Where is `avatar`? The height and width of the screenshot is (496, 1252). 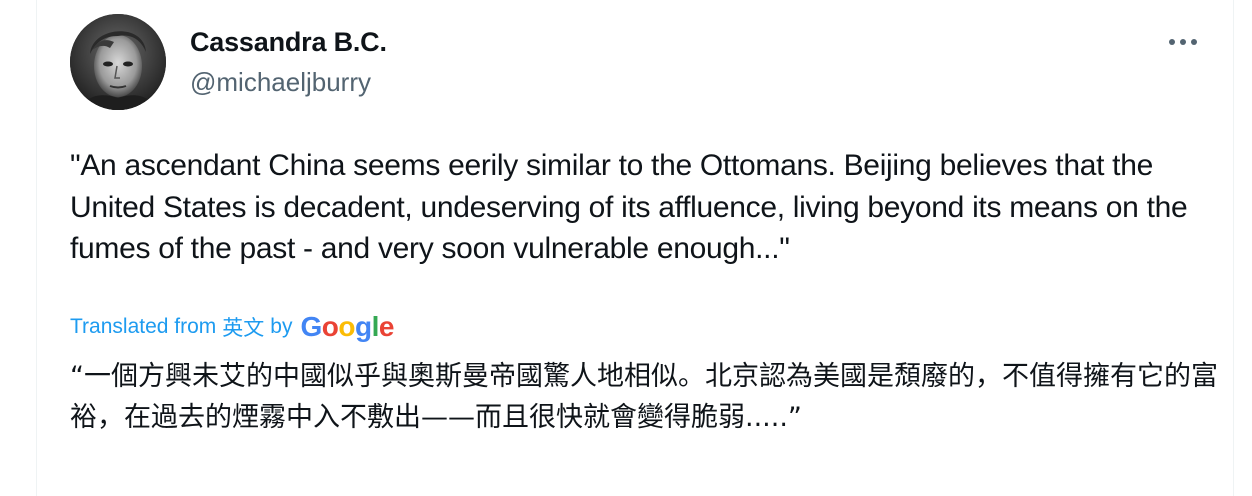
avatar is located at coordinates (118, 62).